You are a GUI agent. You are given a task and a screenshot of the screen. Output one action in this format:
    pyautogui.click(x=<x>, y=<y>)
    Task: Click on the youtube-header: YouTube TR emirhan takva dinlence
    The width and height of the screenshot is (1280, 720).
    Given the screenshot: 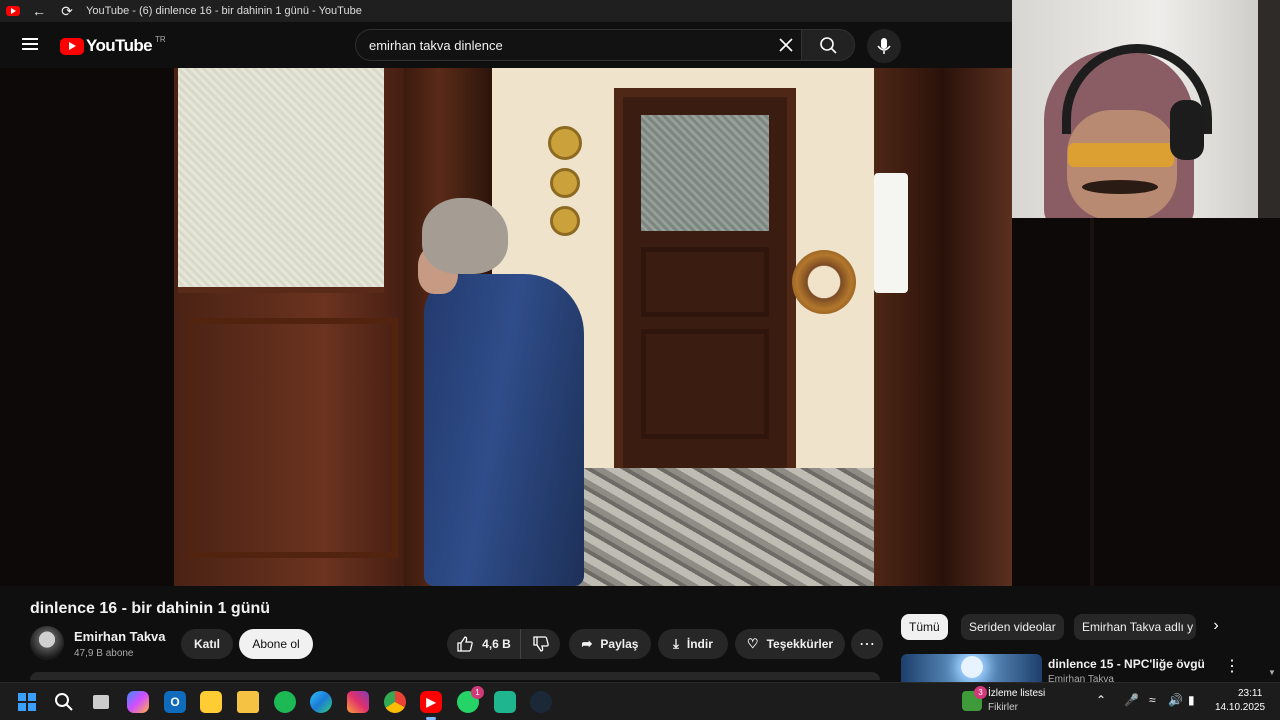 What is the action you would take?
    pyautogui.click(x=506, y=45)
    